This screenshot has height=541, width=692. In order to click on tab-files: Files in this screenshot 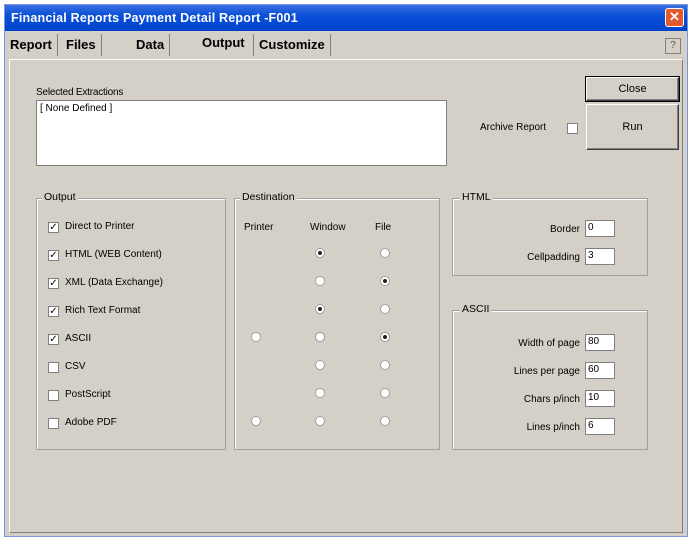, I will do `click(81, 45)`.